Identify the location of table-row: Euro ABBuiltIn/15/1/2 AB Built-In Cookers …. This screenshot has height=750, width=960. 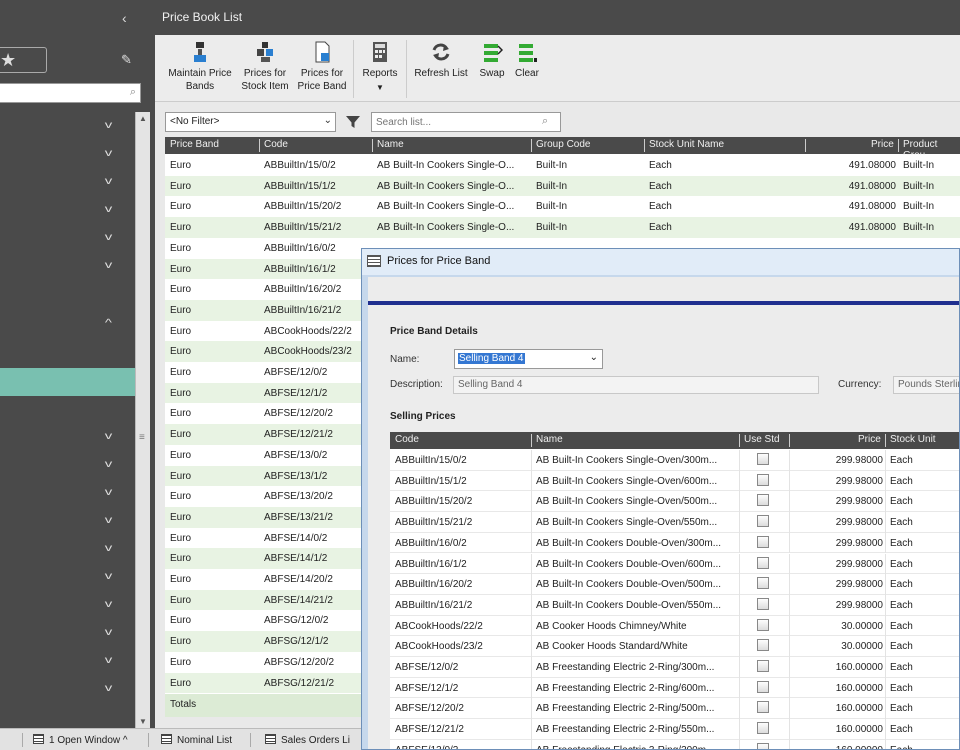
(562, 186).